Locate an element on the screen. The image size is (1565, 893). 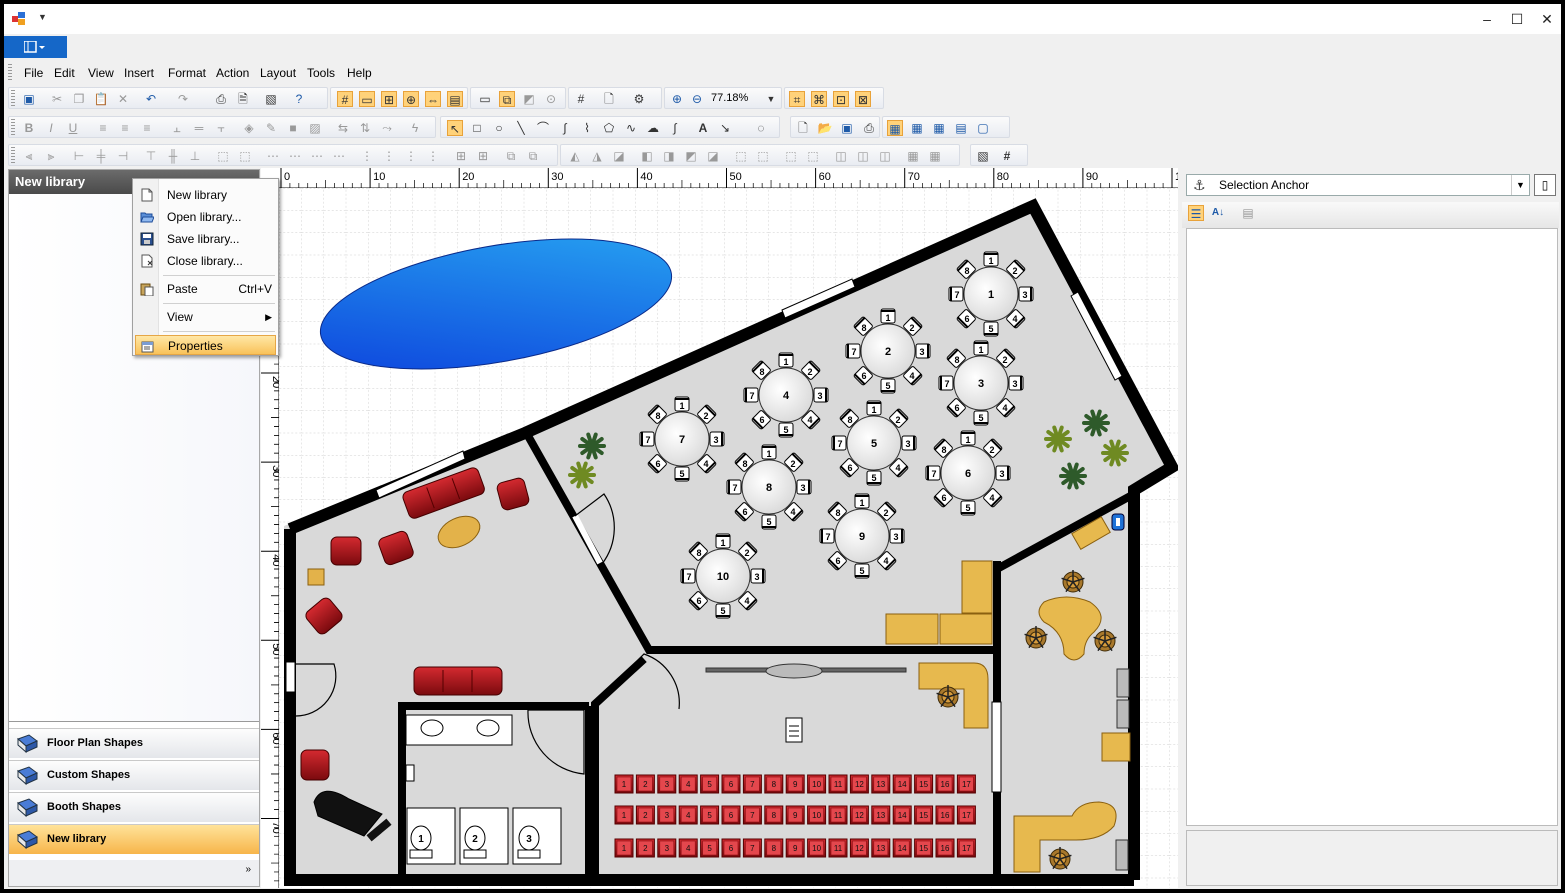
menu-edit: Edit is located at coordinates (64, 73).